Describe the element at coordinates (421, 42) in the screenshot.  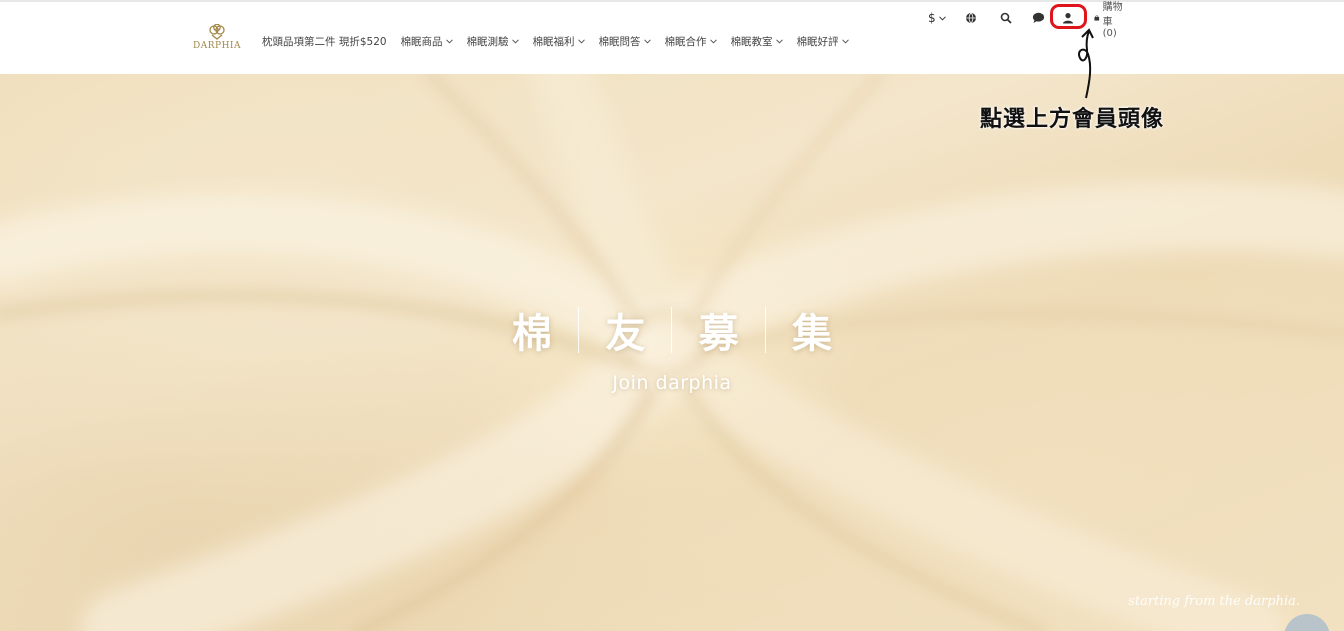
I see `nav-item-label: 棉眠商品` at that location.